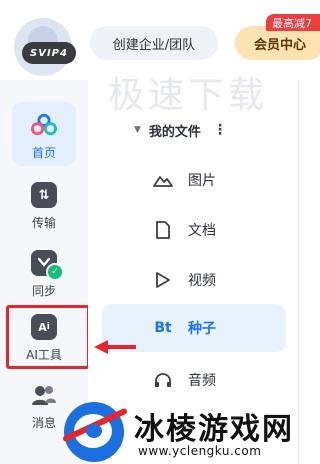 This screenshot has width=320, height=464. Describe the element at coordinates (202, 381) in the screenshot. I see `nav-item-label: 音频` at that location.